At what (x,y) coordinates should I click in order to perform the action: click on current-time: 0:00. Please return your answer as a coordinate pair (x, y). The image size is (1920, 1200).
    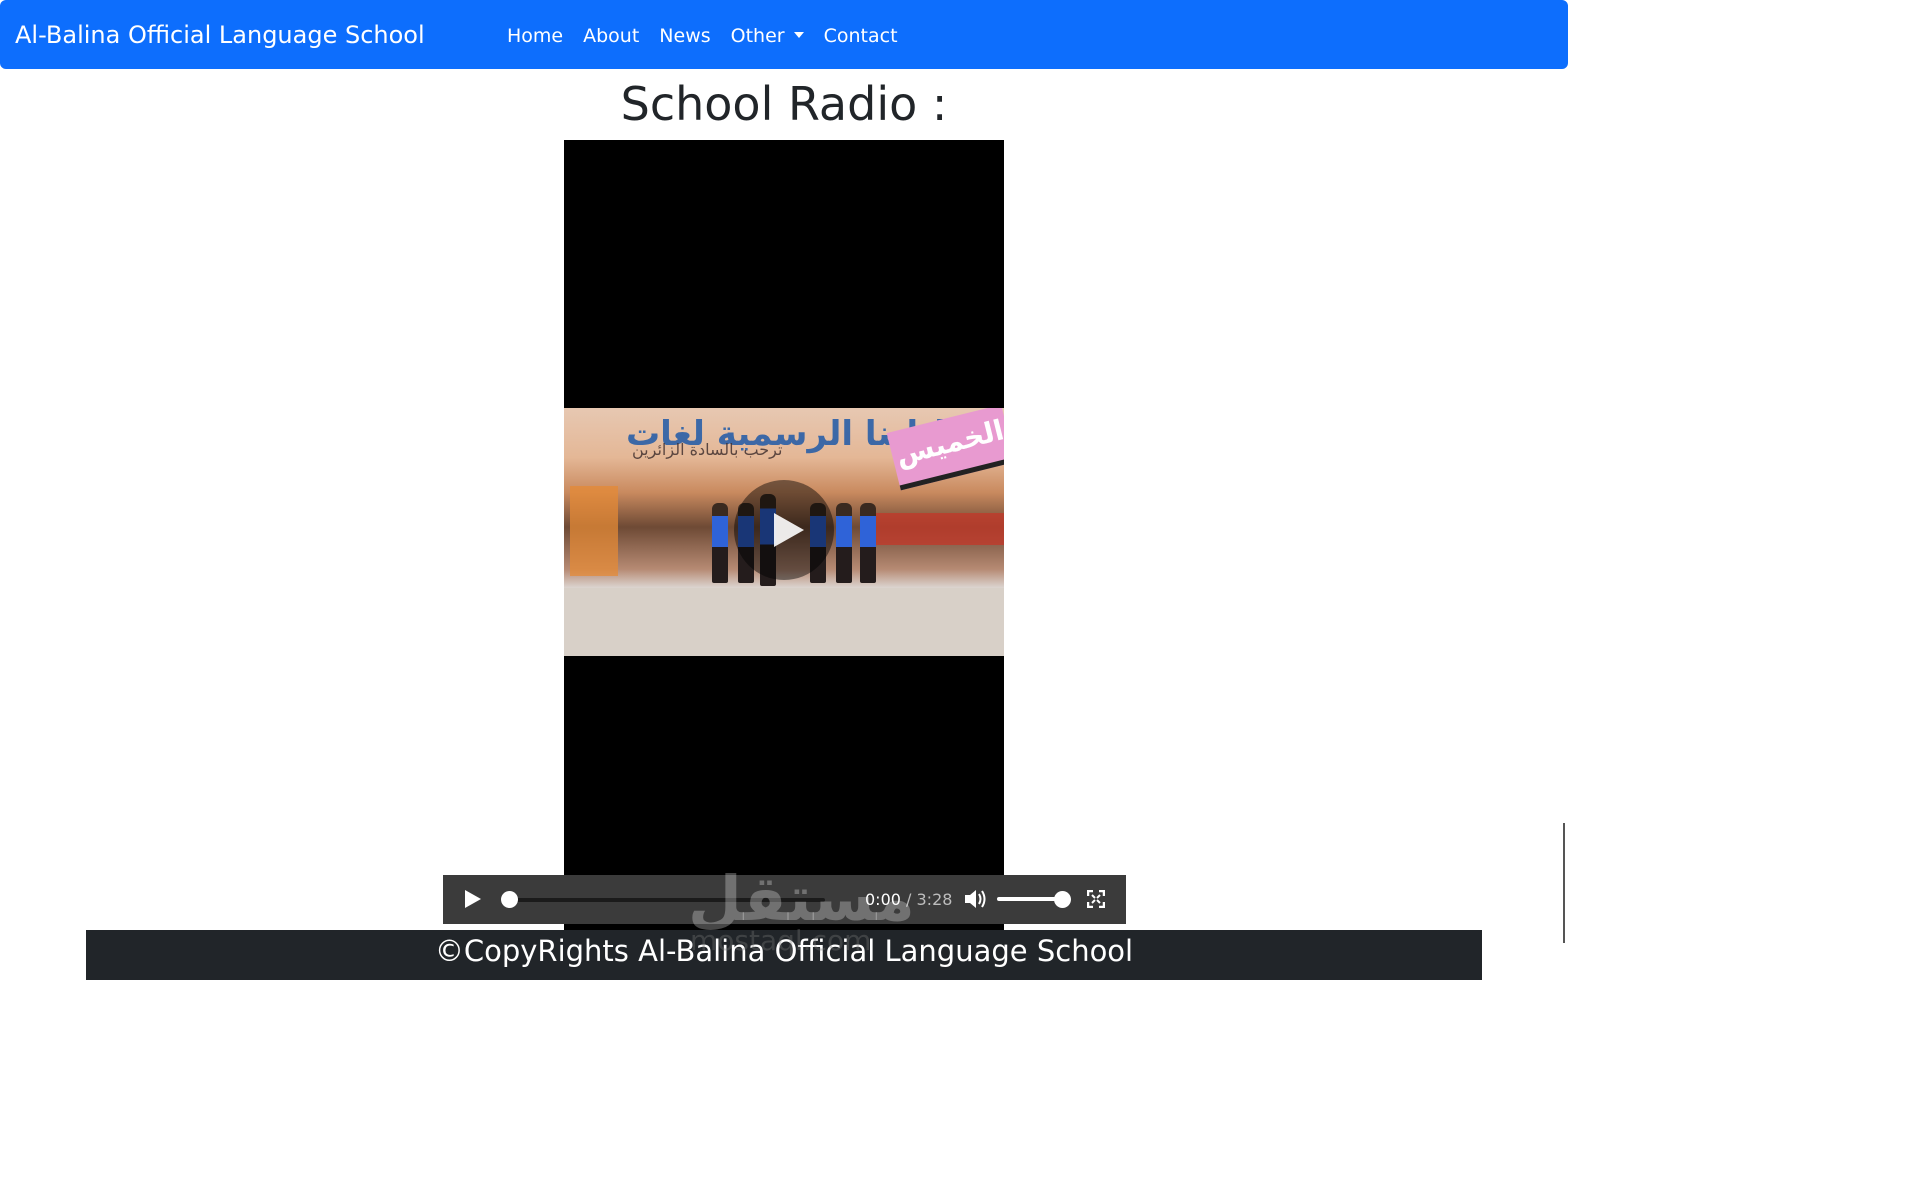
    Looking at the image, I should click on (883, 899).